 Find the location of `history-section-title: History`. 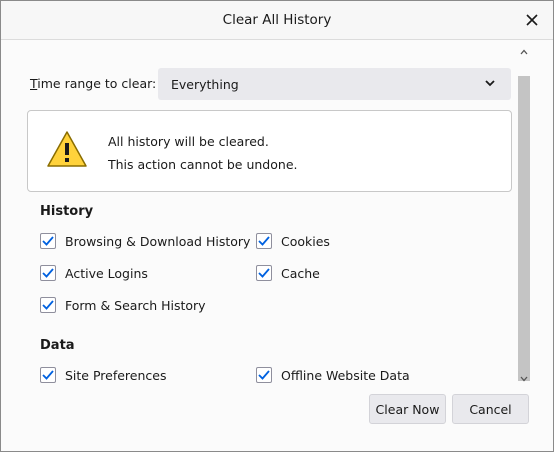

history-section-title: History is located at coordinates (67, 211).